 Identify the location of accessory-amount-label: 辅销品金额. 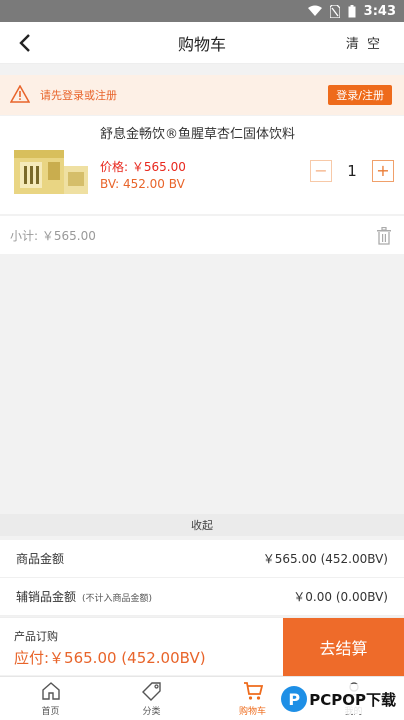
(46, 597).